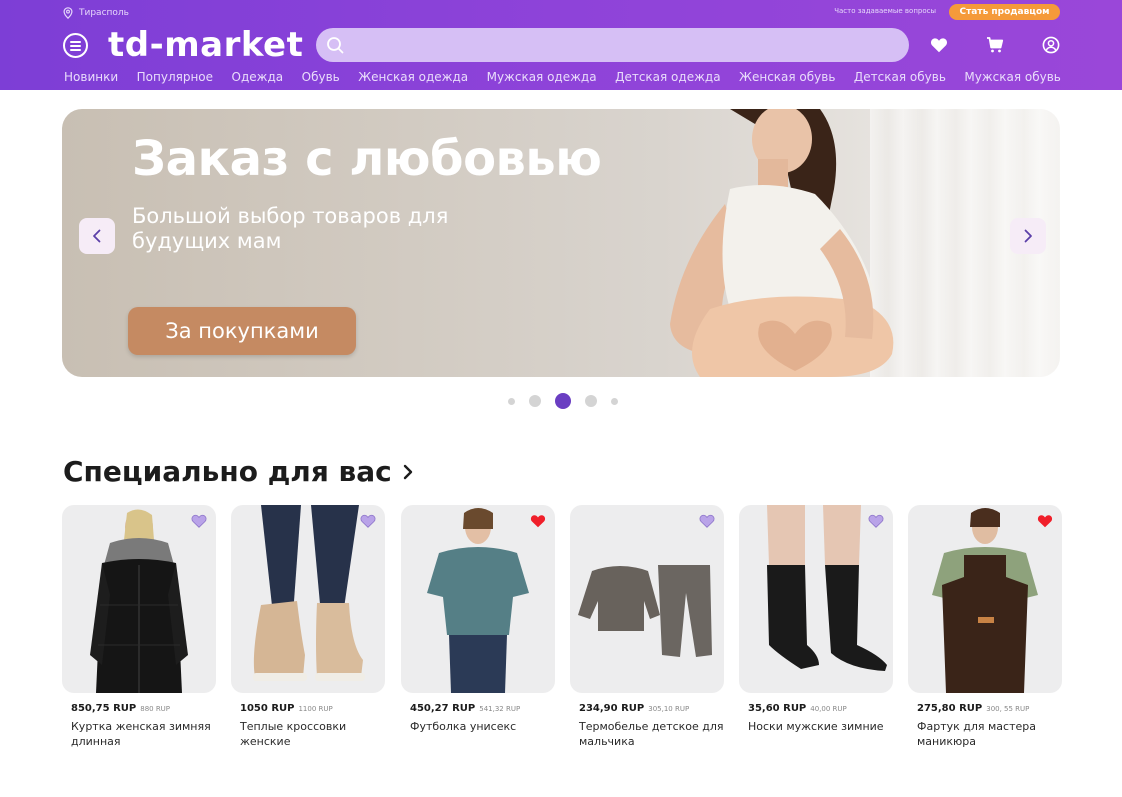 This screenshot has height=797, width=1122. Describe the element at coordinates (315, 709) in the screenshot. I see `product-price-old: 1100 RUP` at that location.